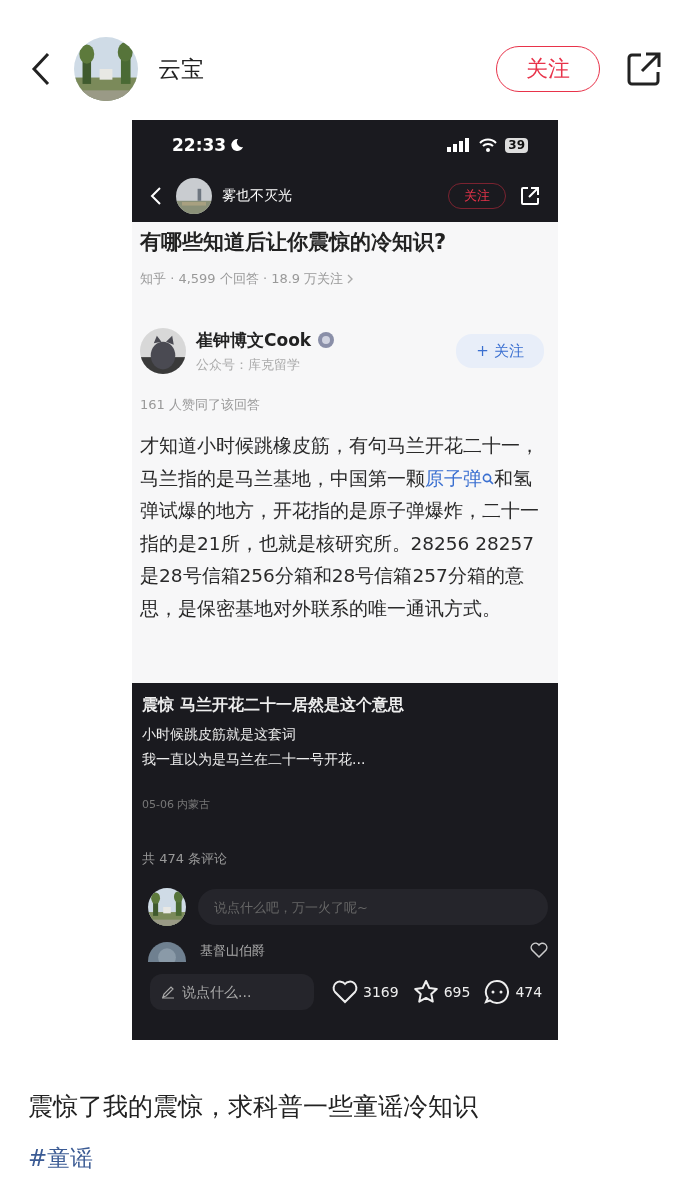 The image size is (690, 1194). I want to click on note-meta: 05-06 内蒙古, so click(177, 804).